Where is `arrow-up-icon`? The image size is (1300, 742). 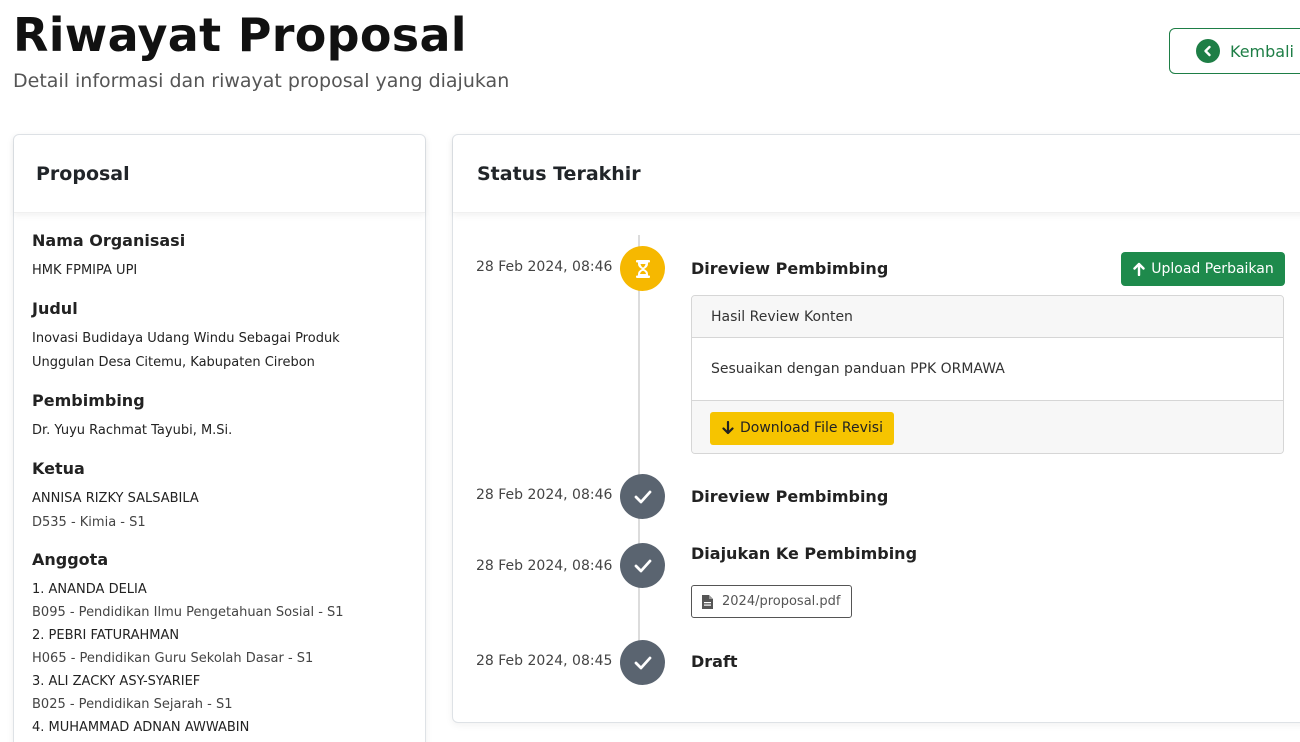
arrow-up-icon is located at coordinates (1139, 269).